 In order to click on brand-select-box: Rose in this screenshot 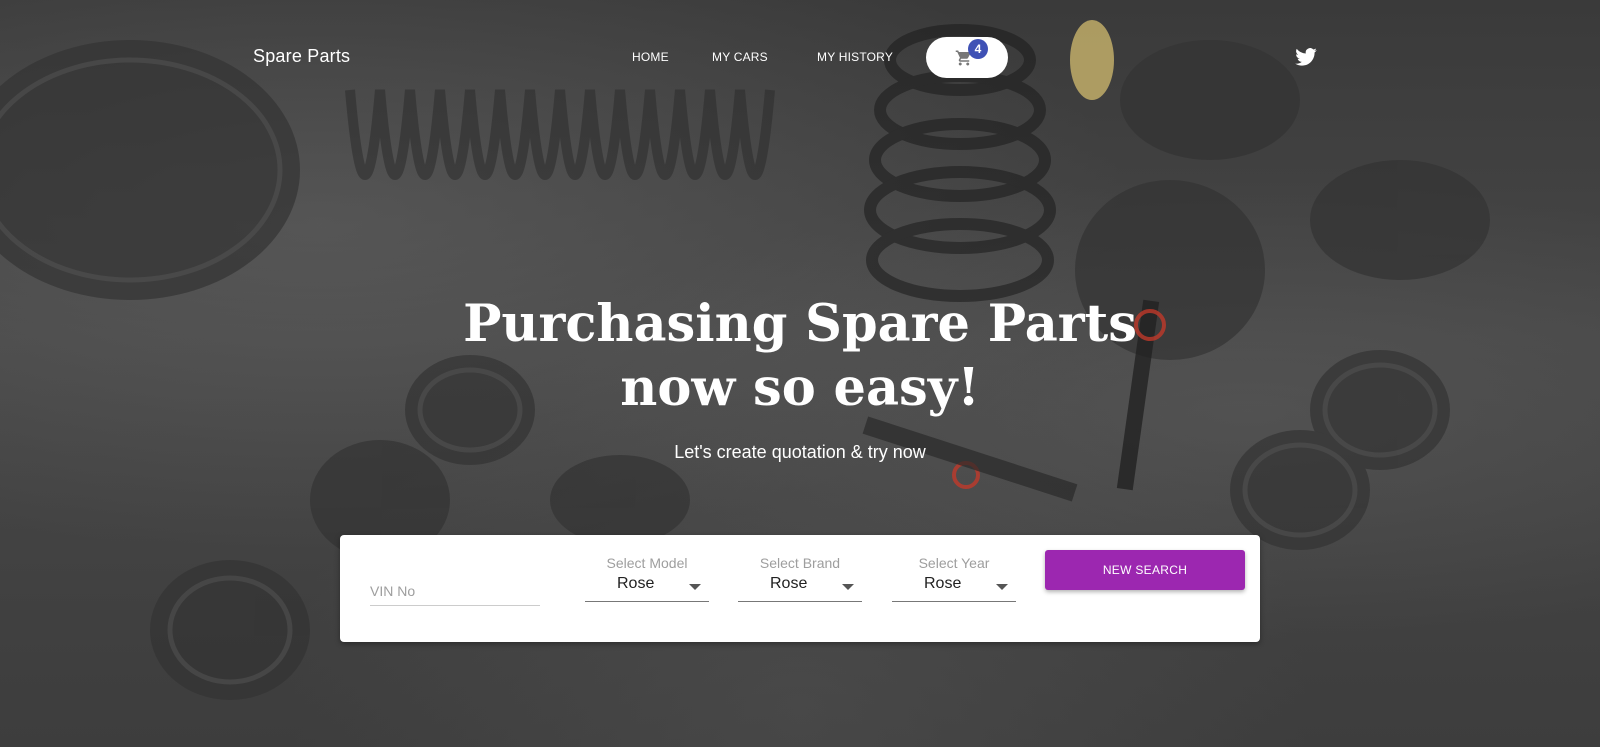, I will do `click(800, 588)`.